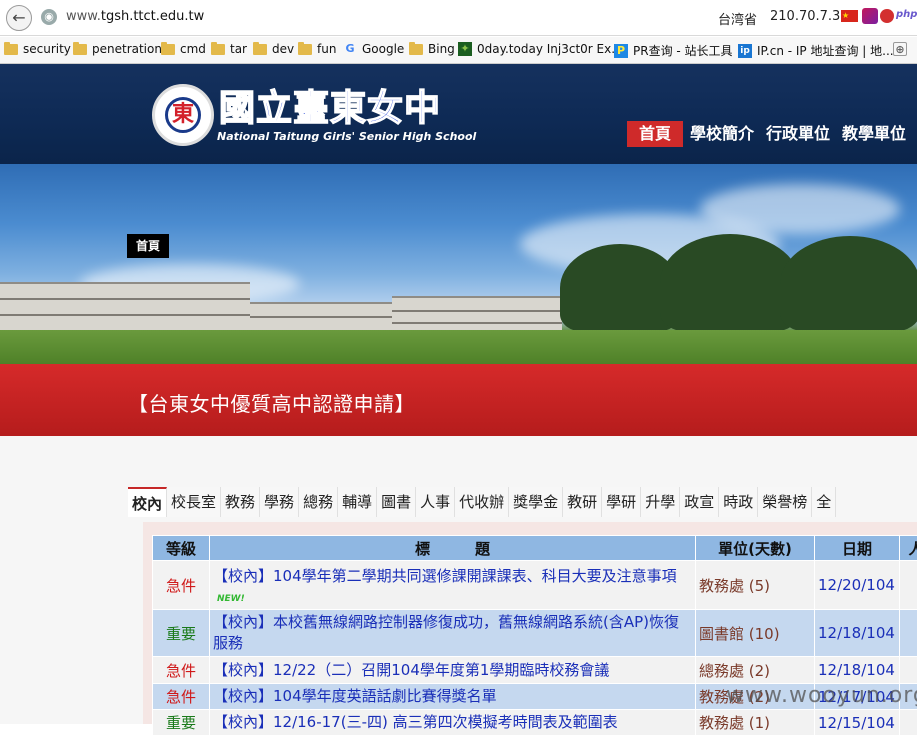 Image resolution: width=917 pixels, height=736 pixels. What do you see at coordinates (699, 502) in the screenshot?
I see `tab-policy: 政宣` at bounding box center [699, 502].